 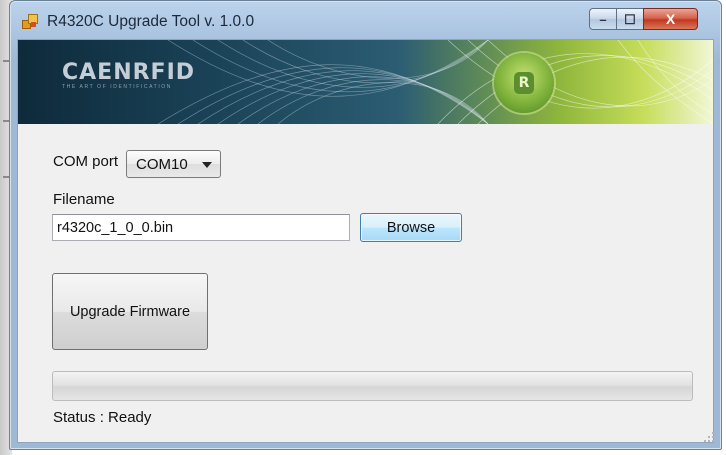 I want to click on minimize-icon: –, so click(x=603, y=19).